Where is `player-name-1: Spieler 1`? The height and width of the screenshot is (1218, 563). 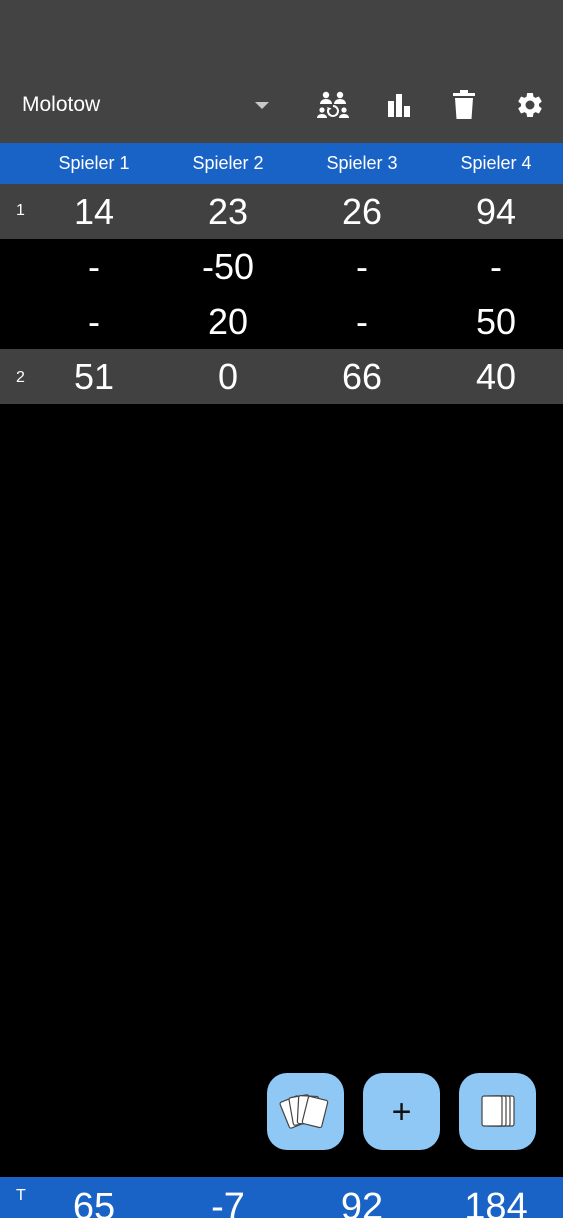
player-name-1: Spieler 1 is located at coordinates (94, 163).